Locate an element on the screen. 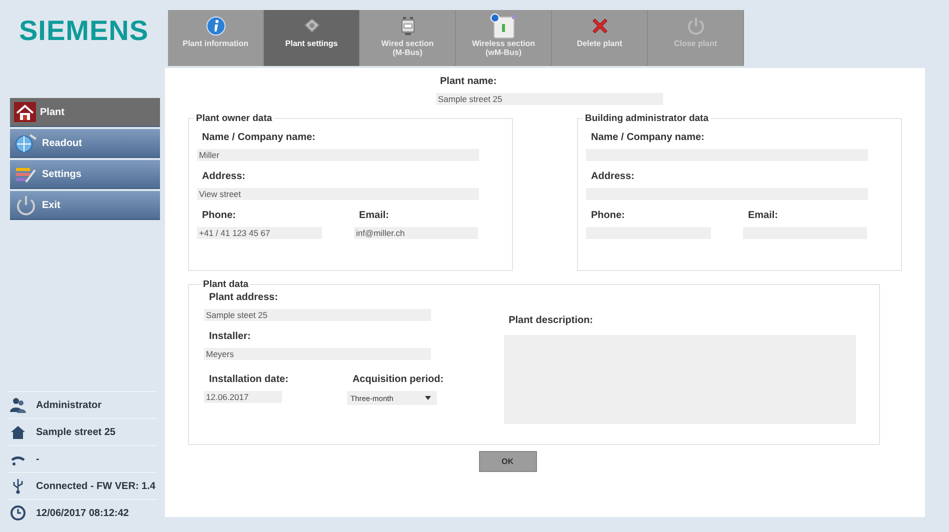  meter-icon is located at coordinates (407, 26).